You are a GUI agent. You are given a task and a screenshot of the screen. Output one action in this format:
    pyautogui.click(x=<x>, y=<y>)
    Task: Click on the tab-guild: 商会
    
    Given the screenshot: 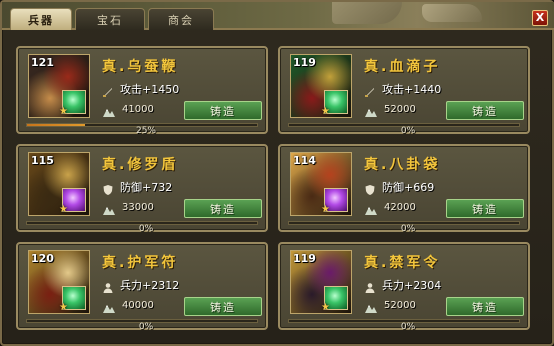 What is the action you would take?
    pyautogui.click(x=181, y=19)
    